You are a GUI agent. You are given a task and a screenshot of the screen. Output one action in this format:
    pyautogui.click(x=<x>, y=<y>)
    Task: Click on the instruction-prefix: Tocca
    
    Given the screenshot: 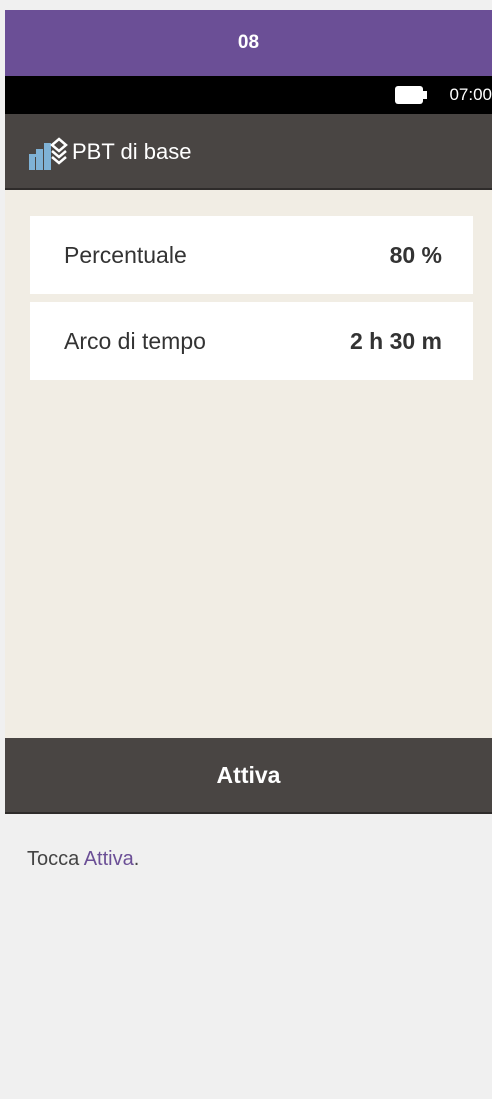 What is the action you would take?
    pyautogui.click(x=55, y=859)
    